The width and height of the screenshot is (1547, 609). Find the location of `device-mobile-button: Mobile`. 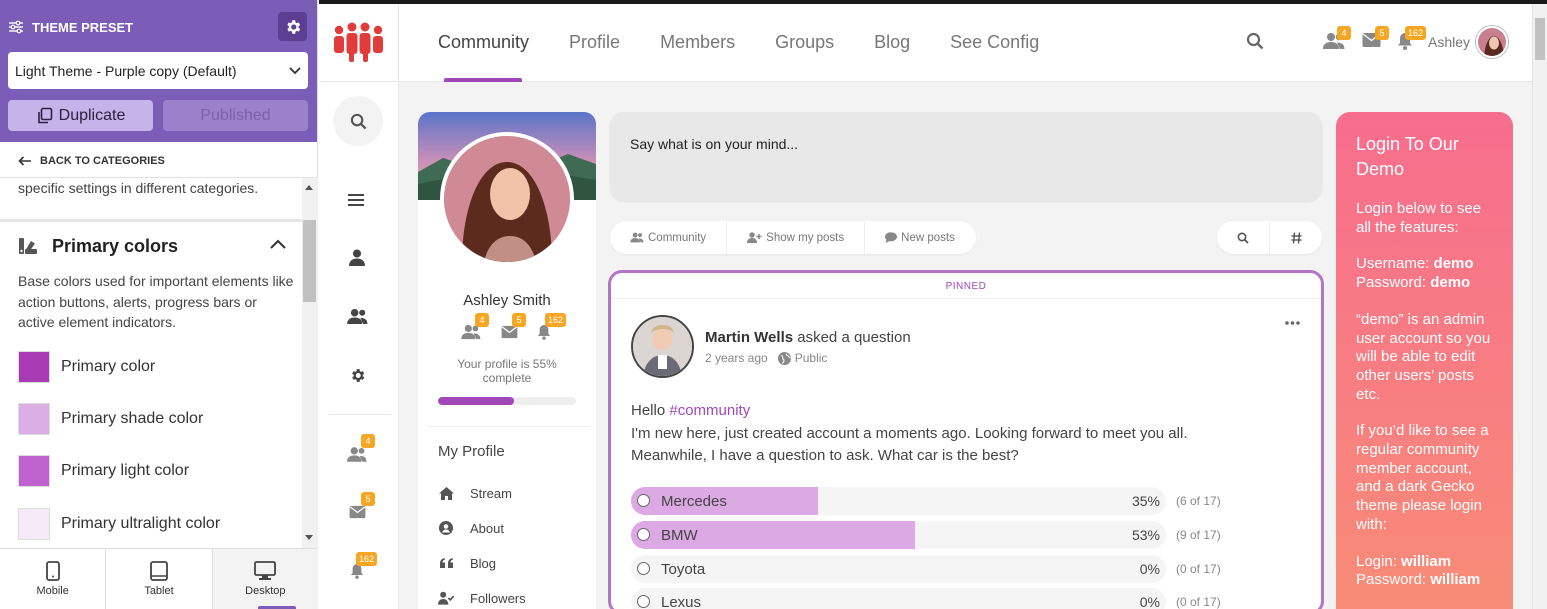

device-mobile-button: Mobile is located at coordinates (53, 579).